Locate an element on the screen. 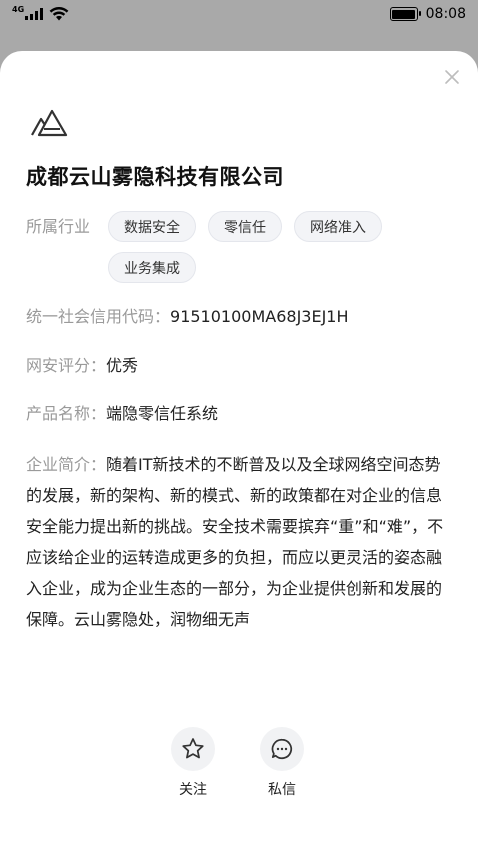 Image resolution: width=478 pixels, height=850 pixels. rating-label: 网安评分： is located at coordinates (66, 365).